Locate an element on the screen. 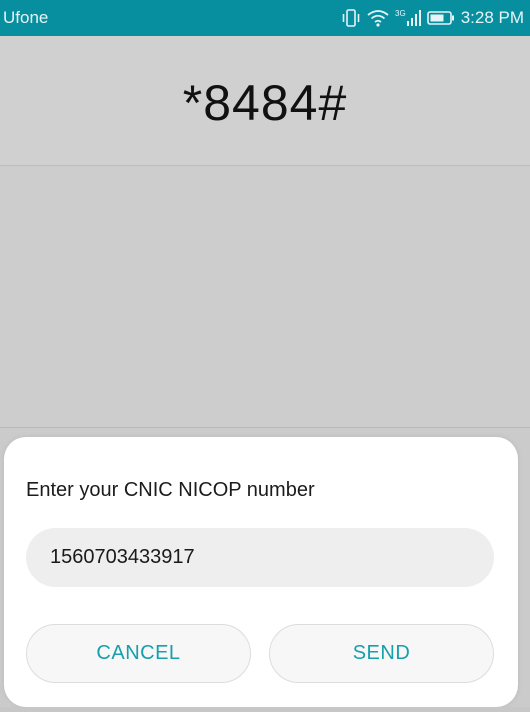 The image size is (530, 712). send-button: SEND is located at coordinates (381, 653).